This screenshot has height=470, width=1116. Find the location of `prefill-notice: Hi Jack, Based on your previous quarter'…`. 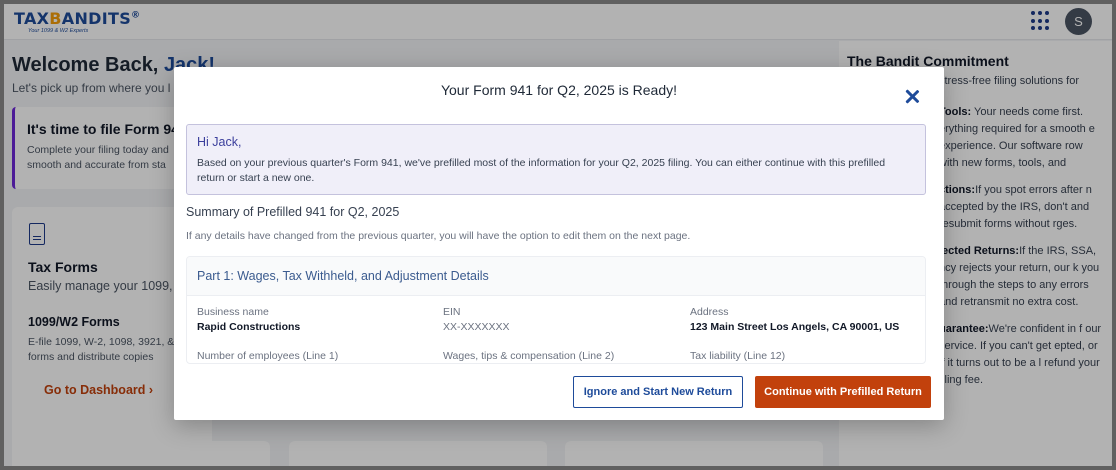

prefill-notice: Hi Jack, Based on your previous quarter'… is located at coordinates (556, 159).